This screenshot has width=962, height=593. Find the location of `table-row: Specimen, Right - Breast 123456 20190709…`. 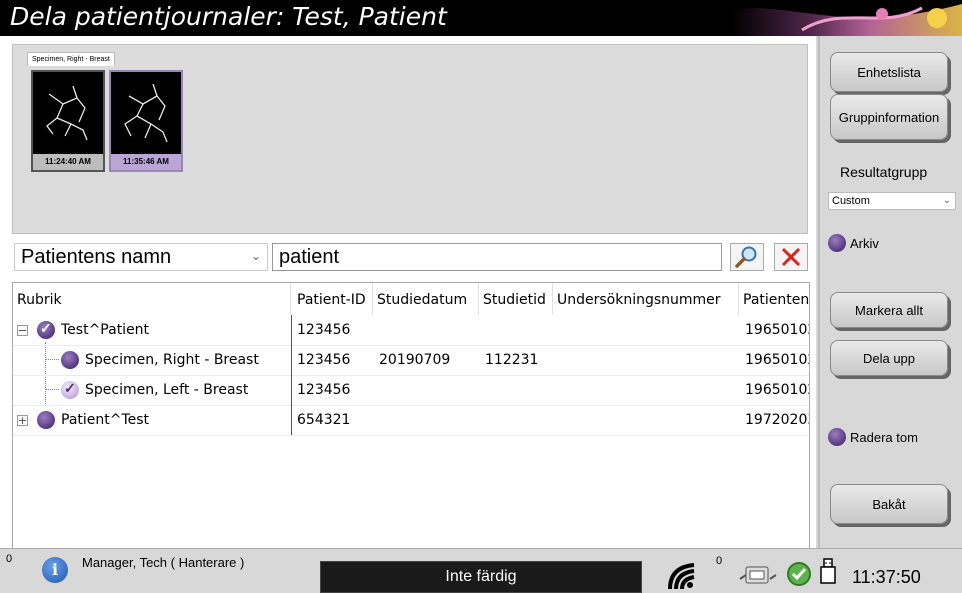

table-row: Specimen, Right - Breast 123456 20190709… is located at coordinates (411, 360).